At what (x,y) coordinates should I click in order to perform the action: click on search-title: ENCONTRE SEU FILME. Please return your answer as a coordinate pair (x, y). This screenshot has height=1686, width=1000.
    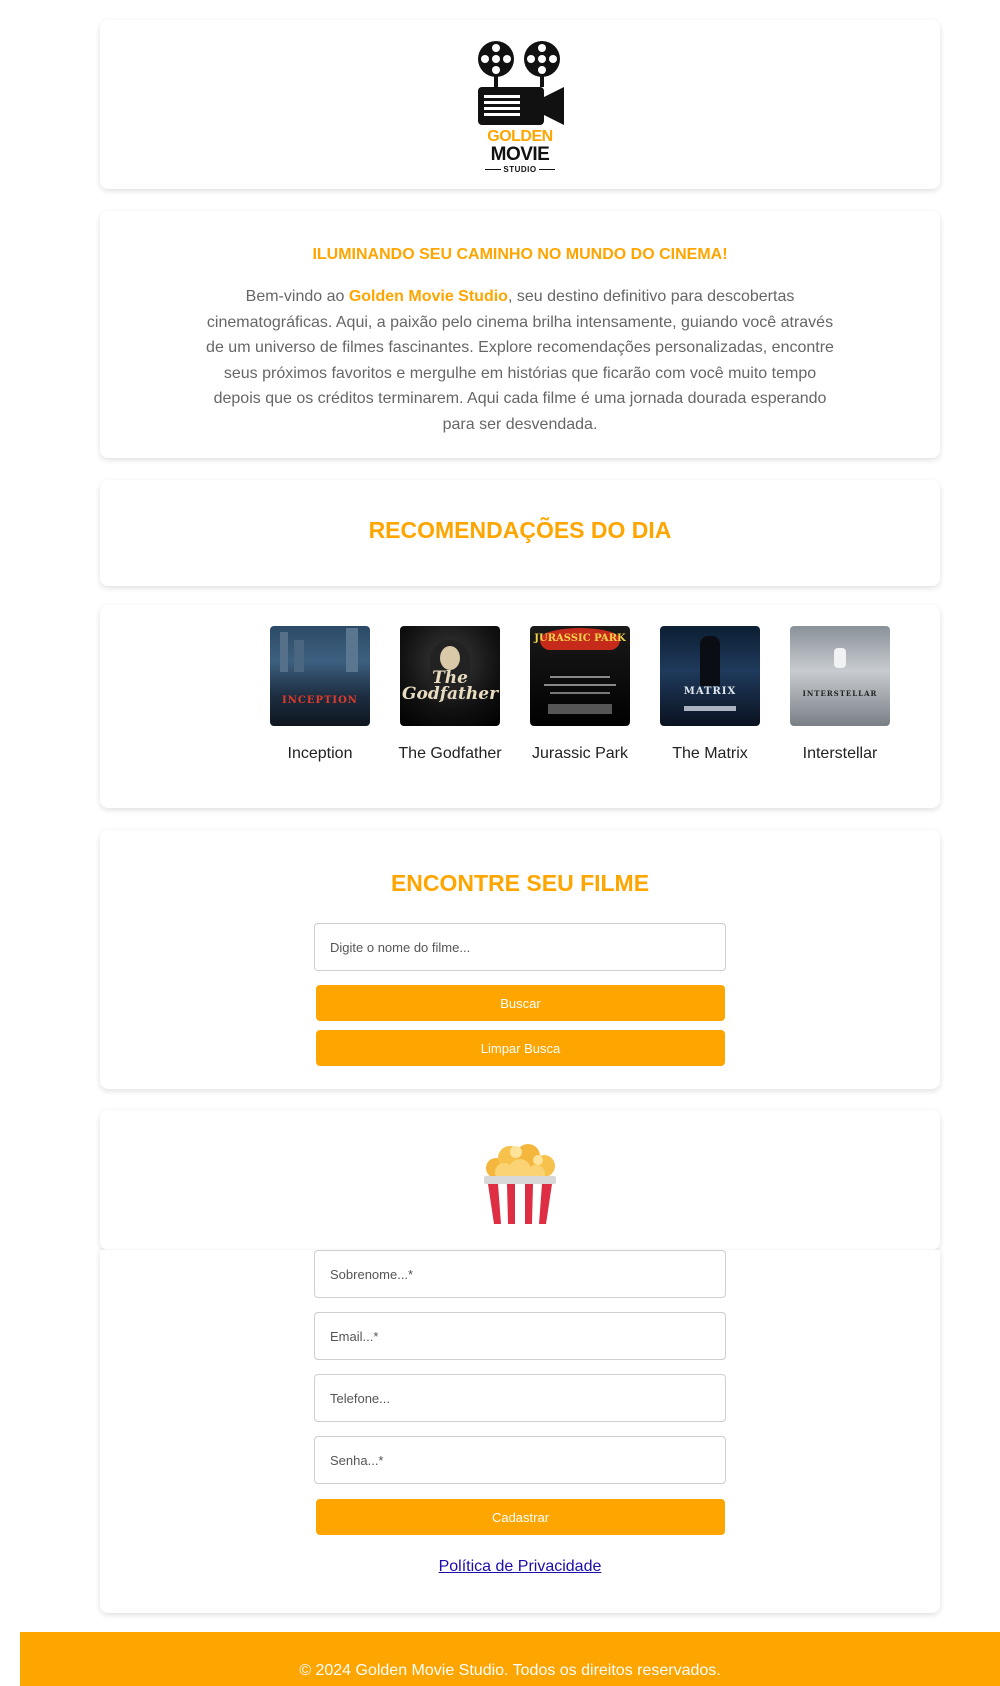
    Looking at the image, I should click on (520, 883).